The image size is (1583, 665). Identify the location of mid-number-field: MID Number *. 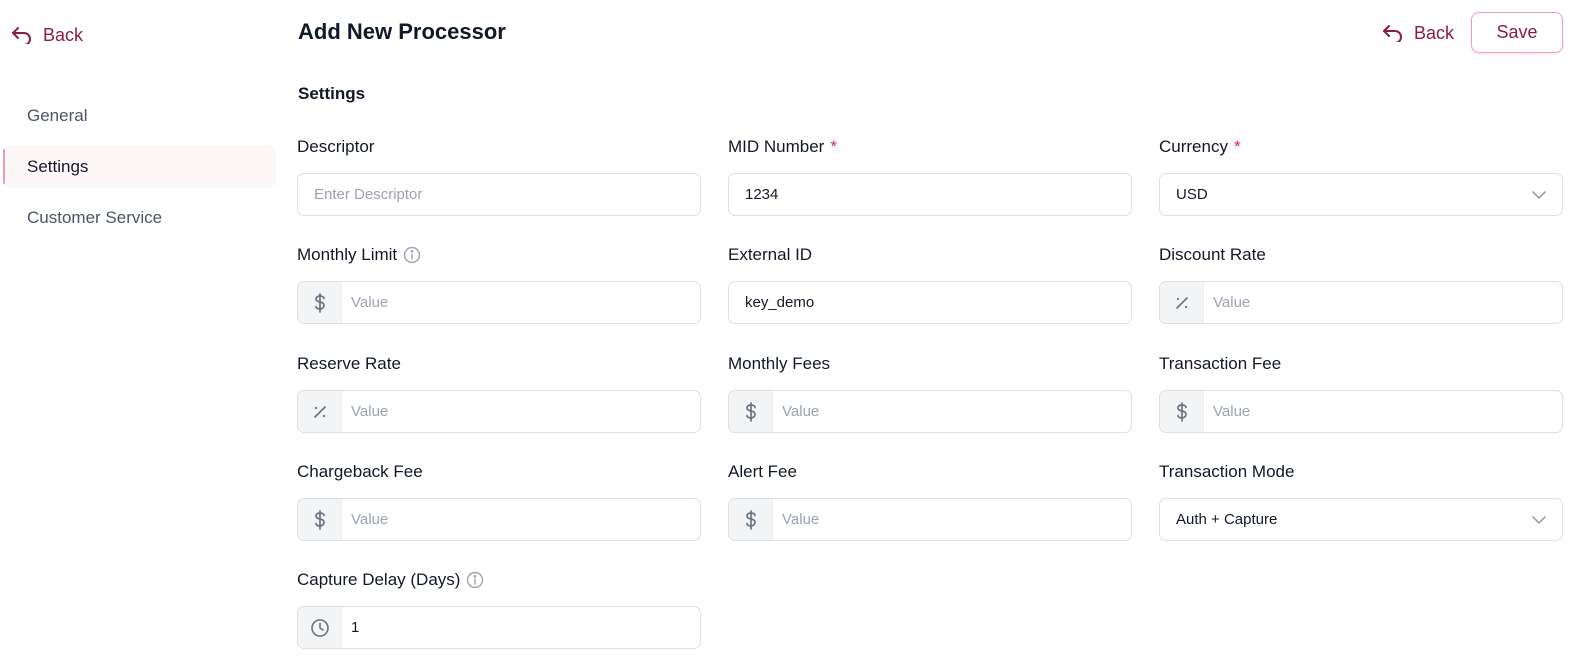
(930, 176).